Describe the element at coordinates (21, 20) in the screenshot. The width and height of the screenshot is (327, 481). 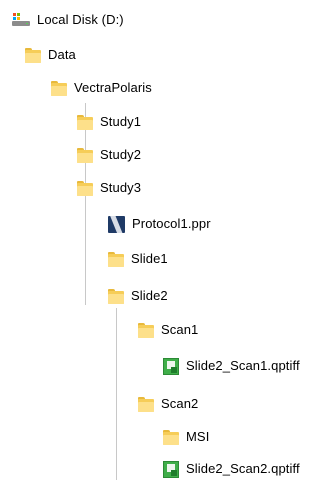
I see `drive-icon` at that location.